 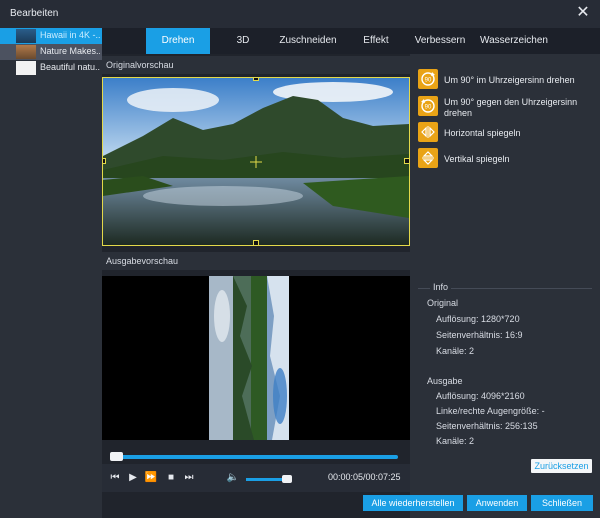 What do you see at coordinates (479, 335) in the screenshot?
I see `original-aspect-ratio: Seitenverhältnis: 16:9` at bounding box center [479, 335].